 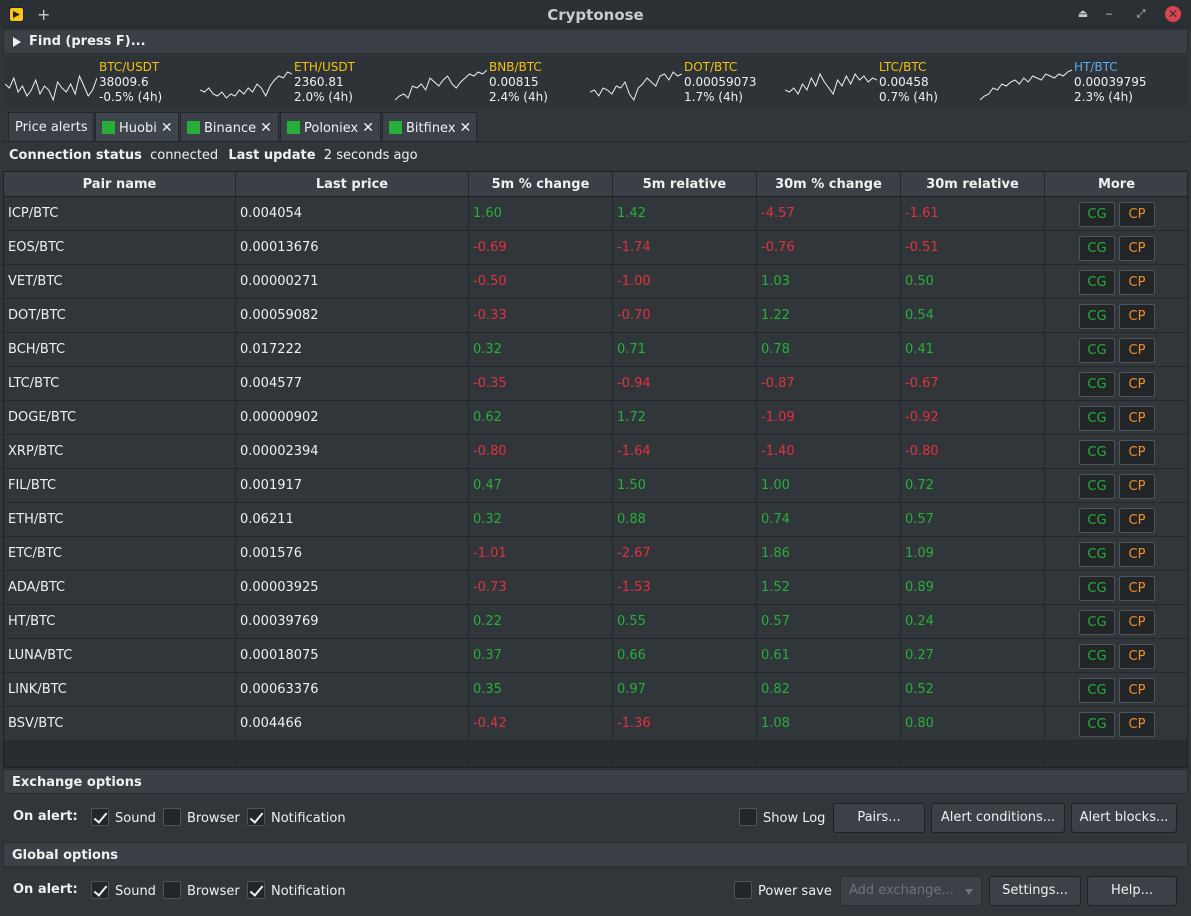 I want to click on change-30m-cell: 0.82, so click(x=829, y=690).